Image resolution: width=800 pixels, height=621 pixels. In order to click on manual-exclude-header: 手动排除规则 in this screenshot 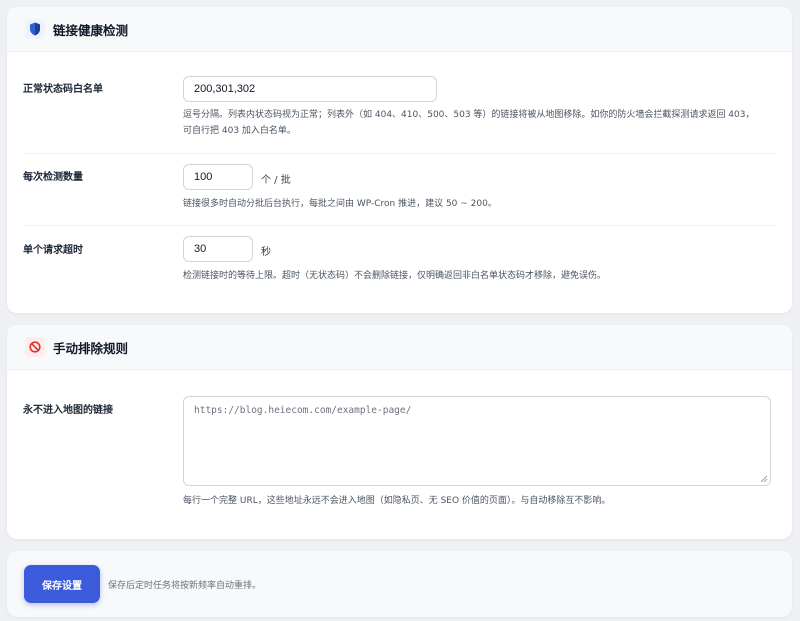, I will do `click(399, 347)`.